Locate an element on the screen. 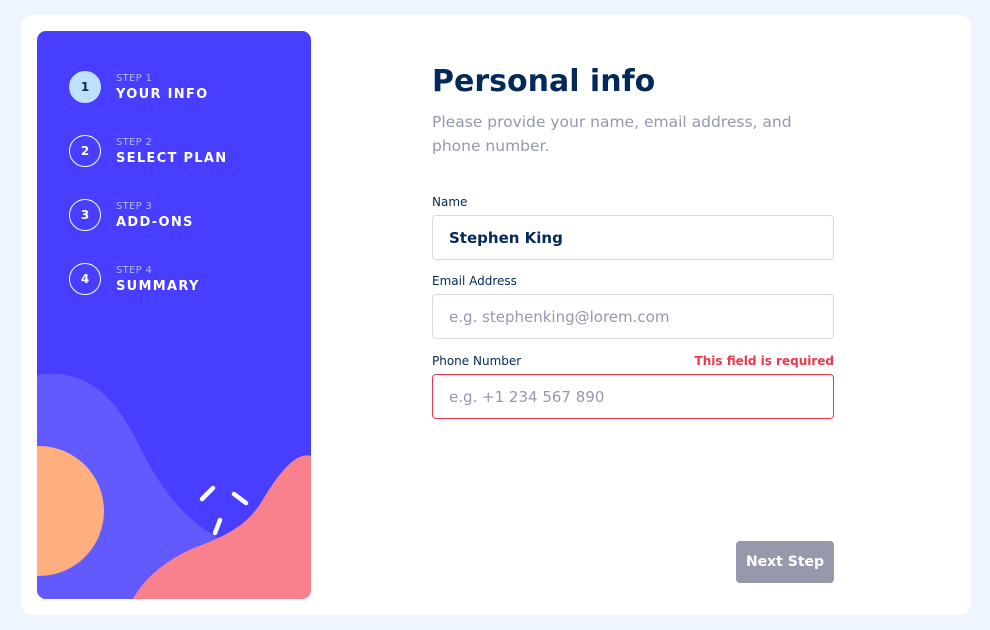  step-your-info: 1 STEP 1 YOUR INFO is located at coordinates (148, 87).